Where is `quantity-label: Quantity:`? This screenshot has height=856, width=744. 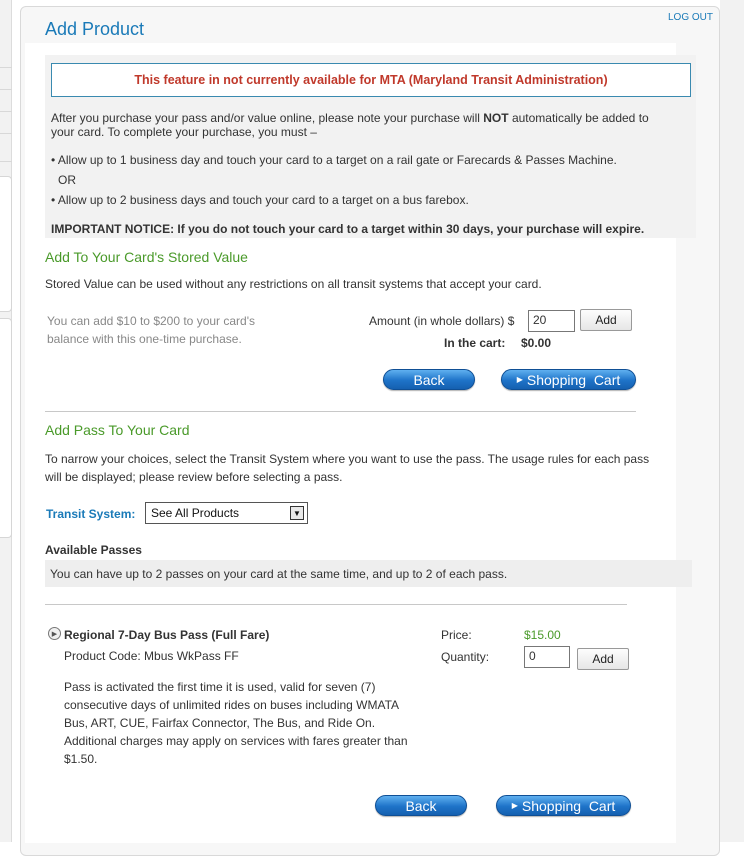 quantity-label: Quantity: is located at coordinates (465, 657).